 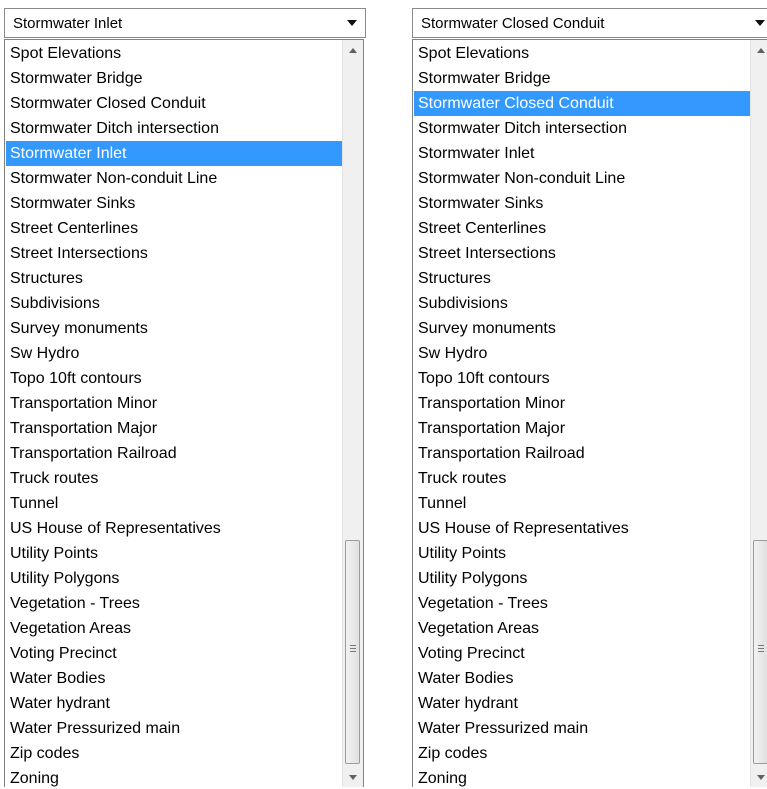 I want to click on selected-value: Stormwater Closed Conduit, so click(x=513, y=23).